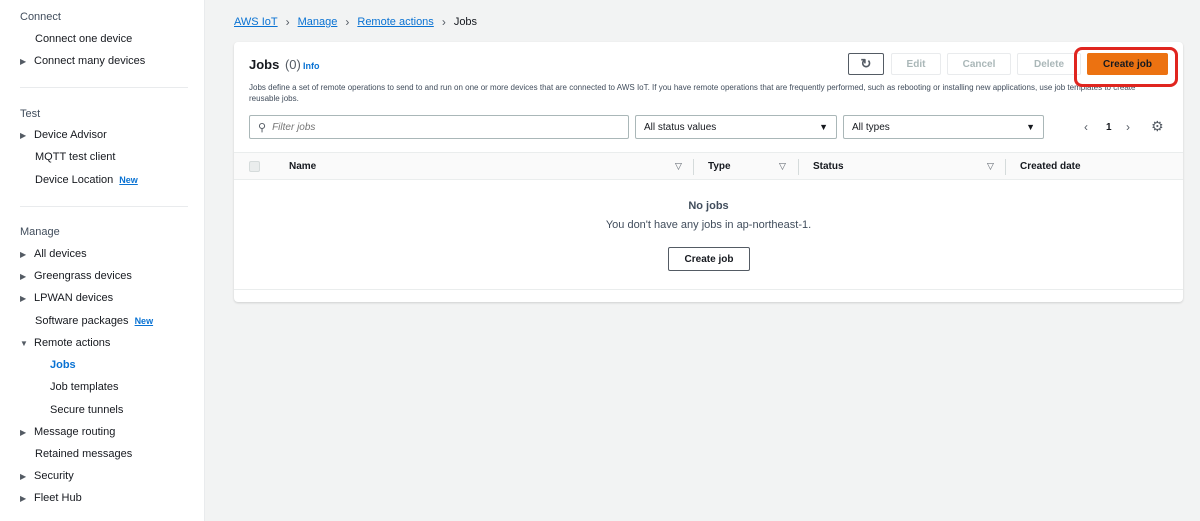 The width and height of the screenshot is (1200, 521). I want to click on sidebar-item-device-advisor: ▶ Device Advisor, so click(63, 135).